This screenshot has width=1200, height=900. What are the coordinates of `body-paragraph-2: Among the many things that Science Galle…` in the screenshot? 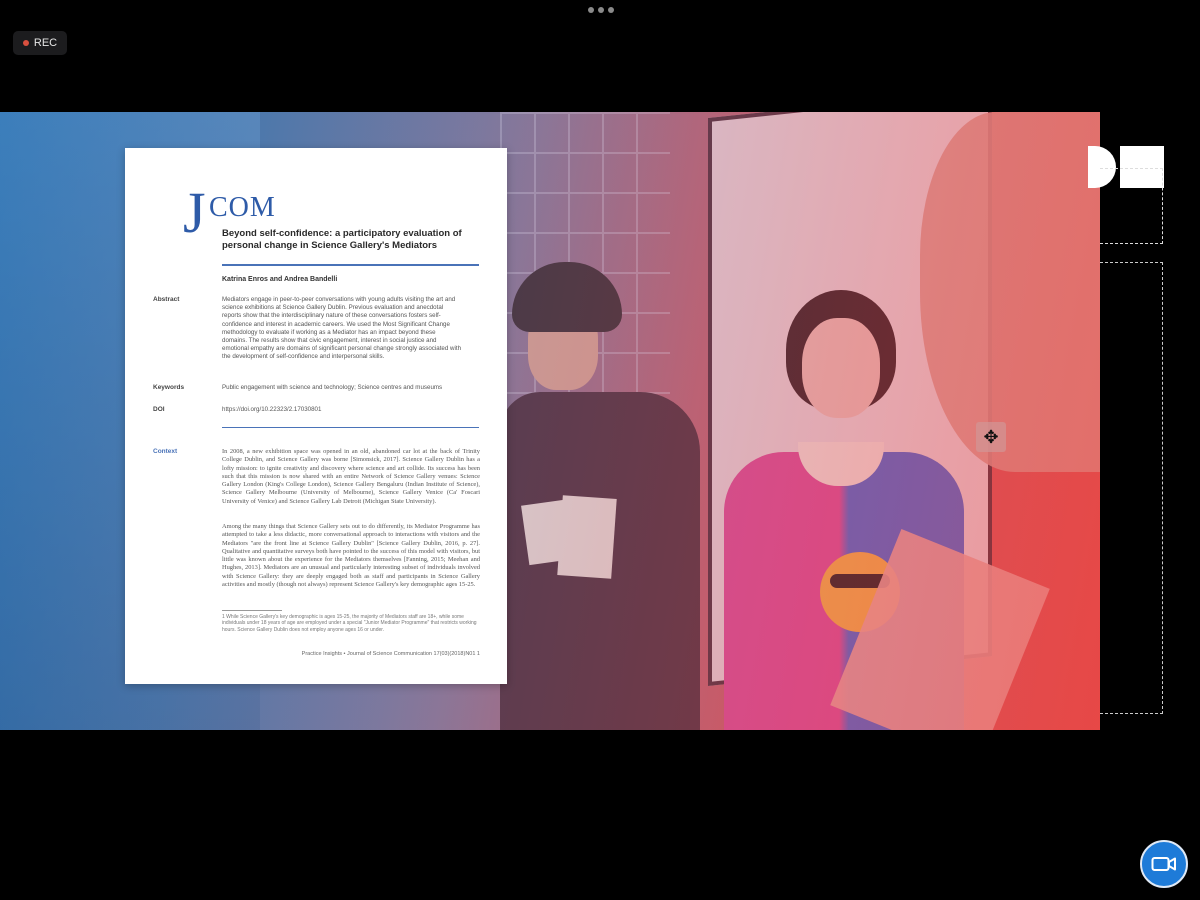 It's located at (351, 556).